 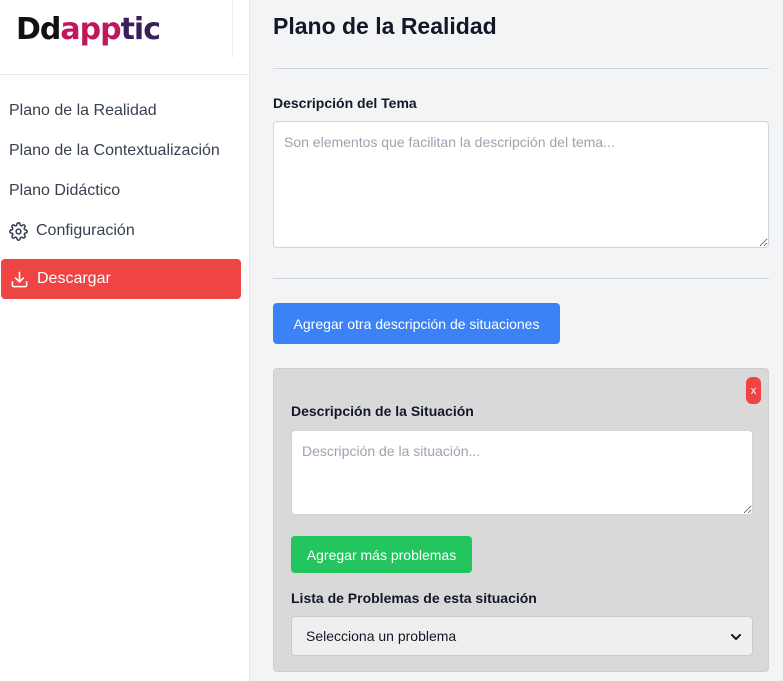 I want to click on add-situation-button: Agregar otra descripción de situaciones, so click(x=416, y=323).